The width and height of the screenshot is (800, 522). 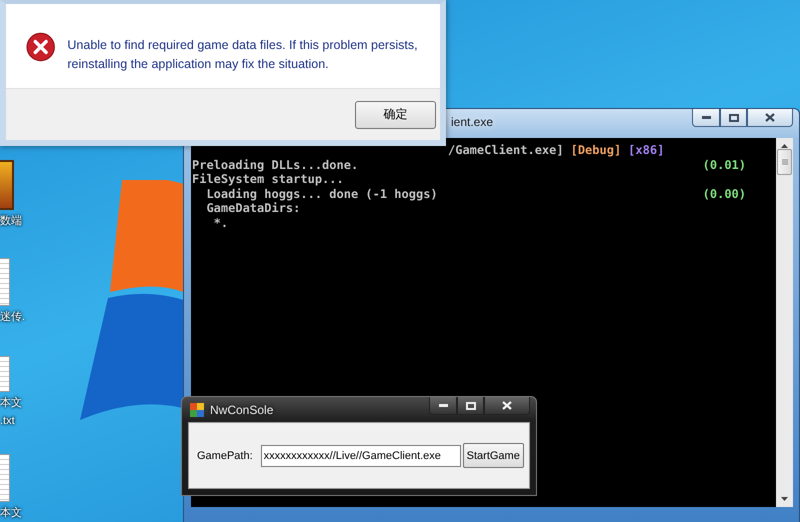 I want to click on console-timing: (0.01), so click(x=724, y=165).